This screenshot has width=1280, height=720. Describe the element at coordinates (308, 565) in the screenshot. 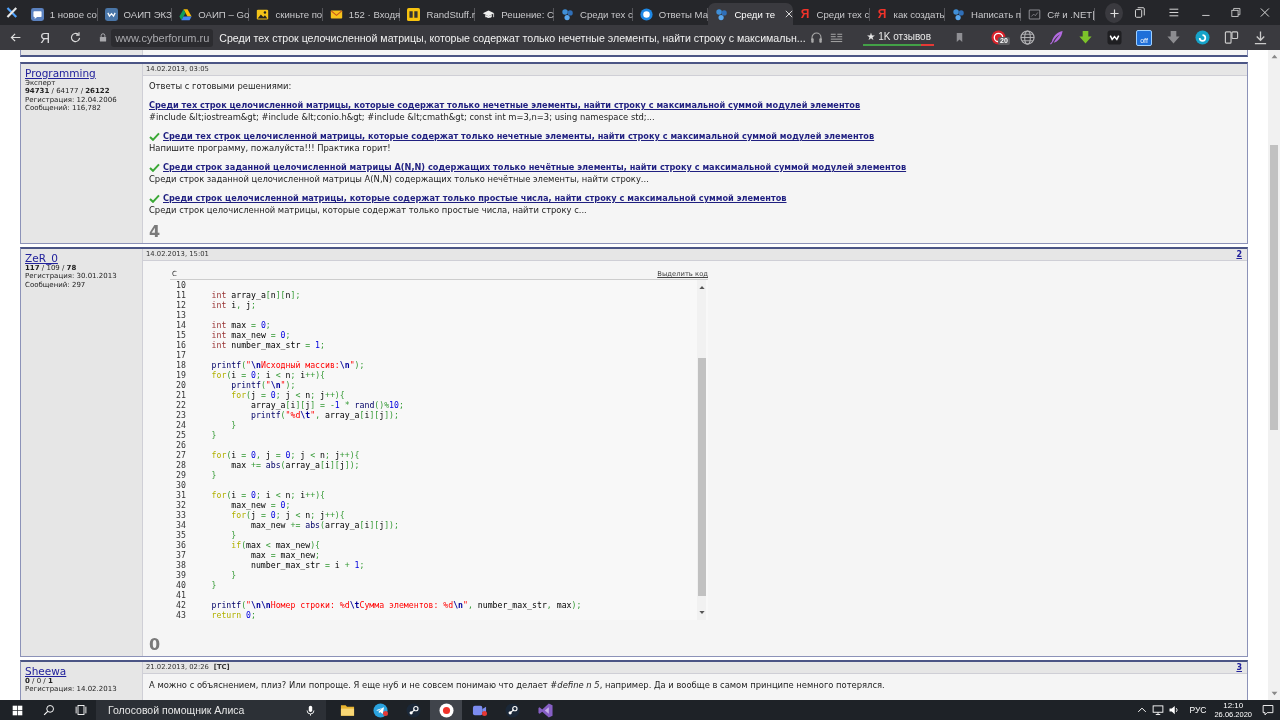

I see `code-line: number_max_str = i + 1;` at that location.